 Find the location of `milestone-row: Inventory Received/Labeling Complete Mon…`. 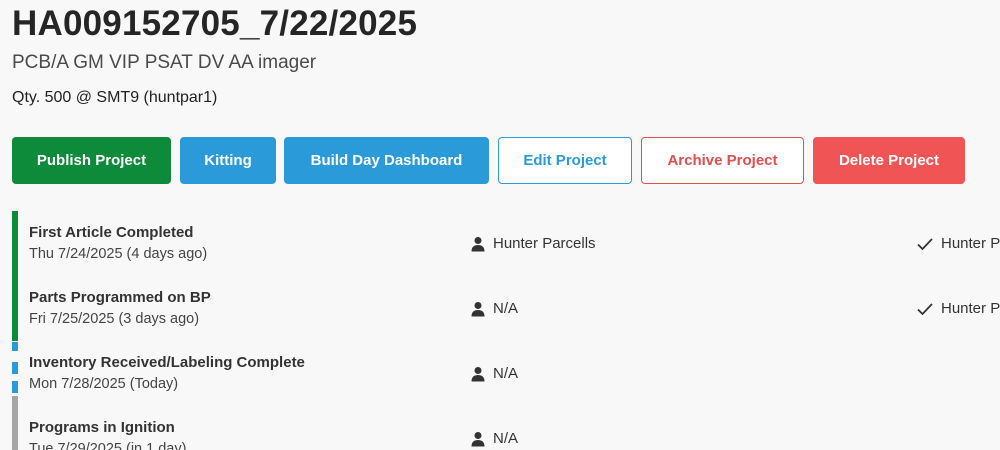

milestone-row: Inventory Received/Labeling Complete Mon… is located at coordinates (500, 373).